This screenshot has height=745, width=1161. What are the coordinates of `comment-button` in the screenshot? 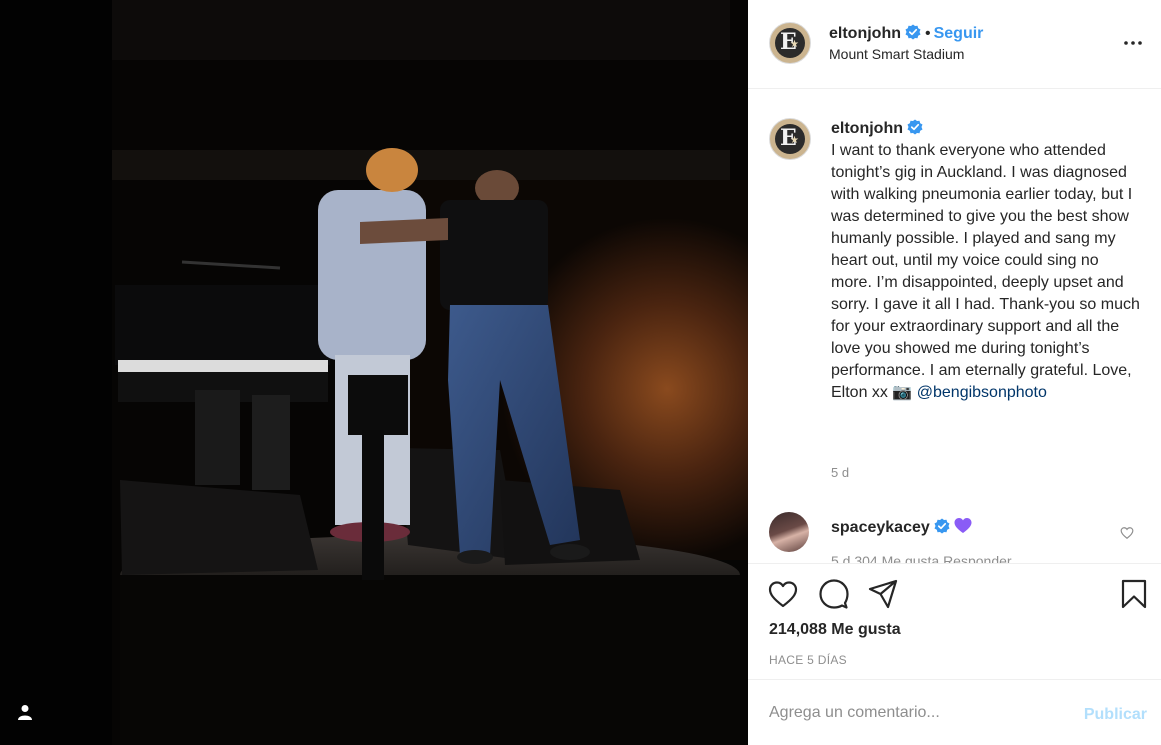 It's located at (834, 594).